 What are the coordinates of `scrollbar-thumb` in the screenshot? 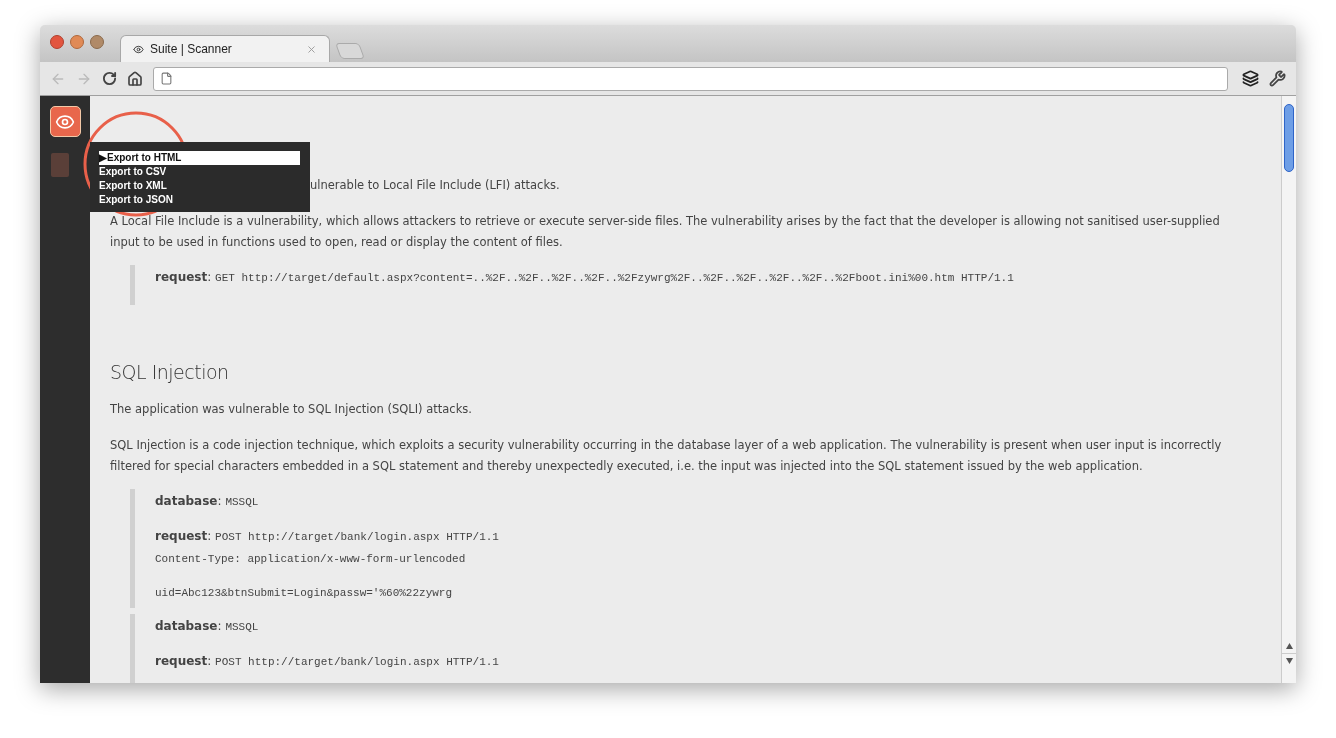 It's located at (1289, 138).